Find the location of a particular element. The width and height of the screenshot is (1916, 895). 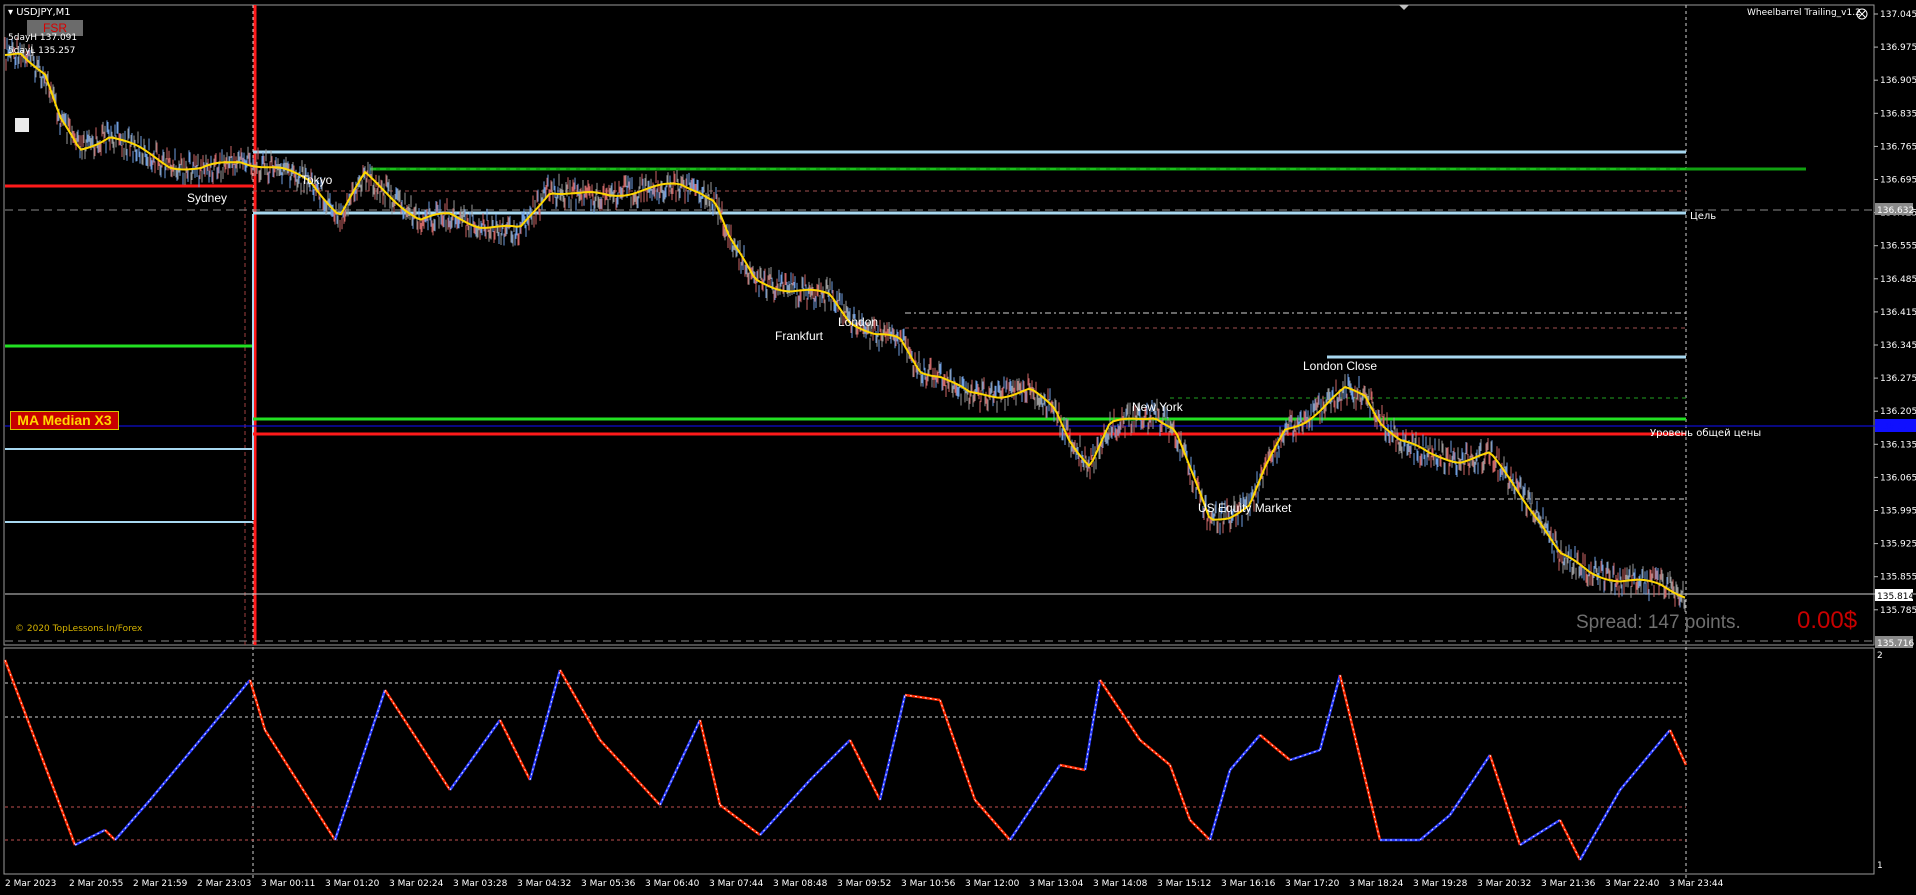

price-axis-label: 136.835 is located at coordinates (1898, 114).